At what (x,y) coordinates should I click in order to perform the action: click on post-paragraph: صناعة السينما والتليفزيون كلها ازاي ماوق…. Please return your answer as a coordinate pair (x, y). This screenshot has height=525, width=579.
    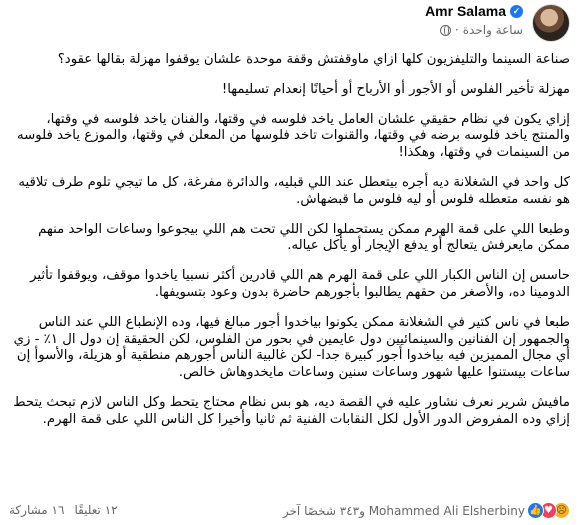
    Looking at the image, I should click on (313, 59).